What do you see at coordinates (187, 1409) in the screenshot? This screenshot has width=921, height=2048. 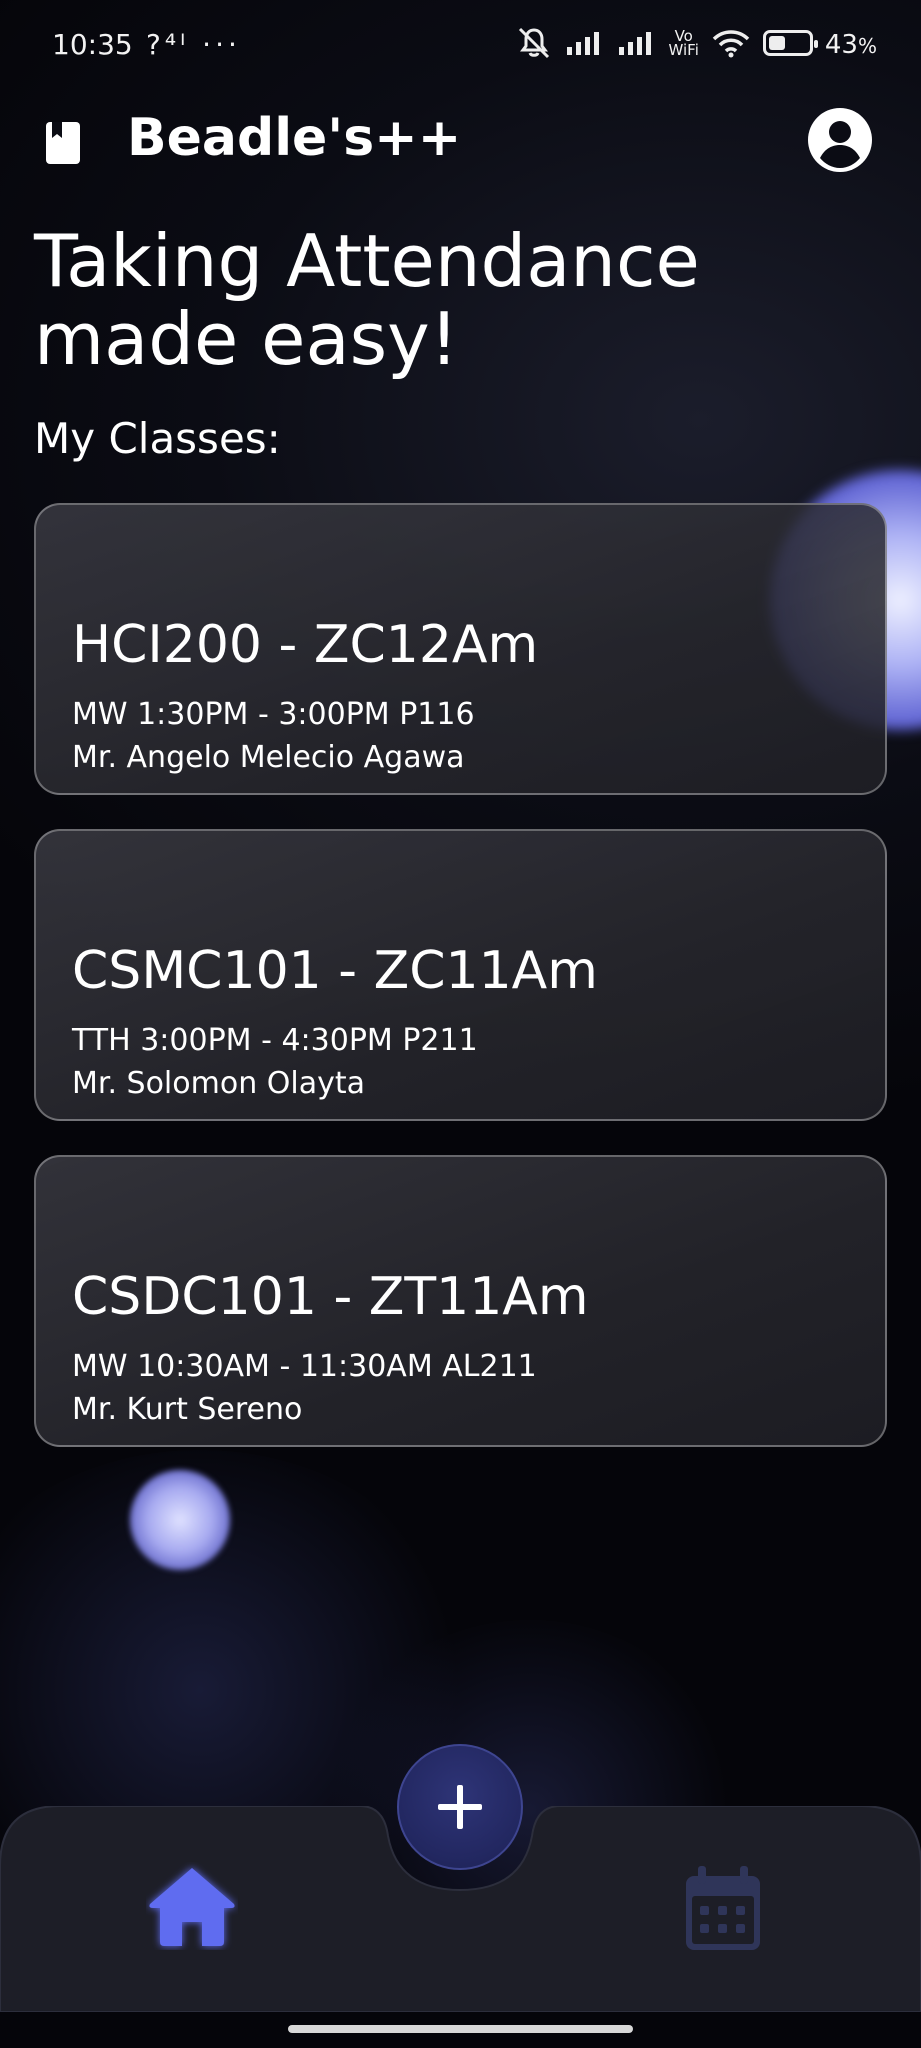 I see `class-teacher: Mr. Kurt Sereno` at bounding box center [187, 1409].